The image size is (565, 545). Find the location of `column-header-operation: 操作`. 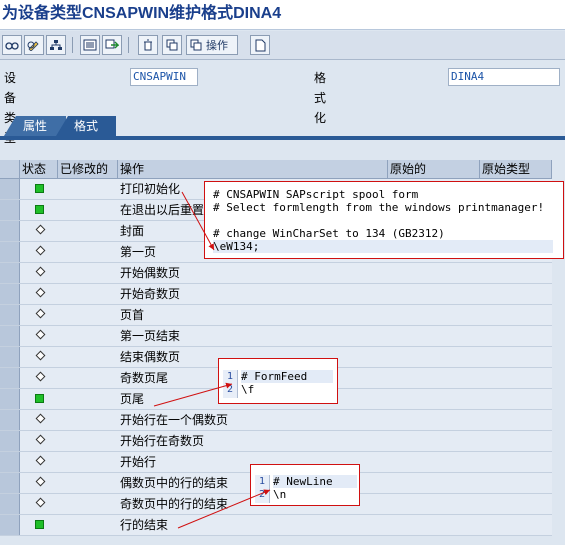

column-header-operation: 操作 is located at coordinates (253, 169).